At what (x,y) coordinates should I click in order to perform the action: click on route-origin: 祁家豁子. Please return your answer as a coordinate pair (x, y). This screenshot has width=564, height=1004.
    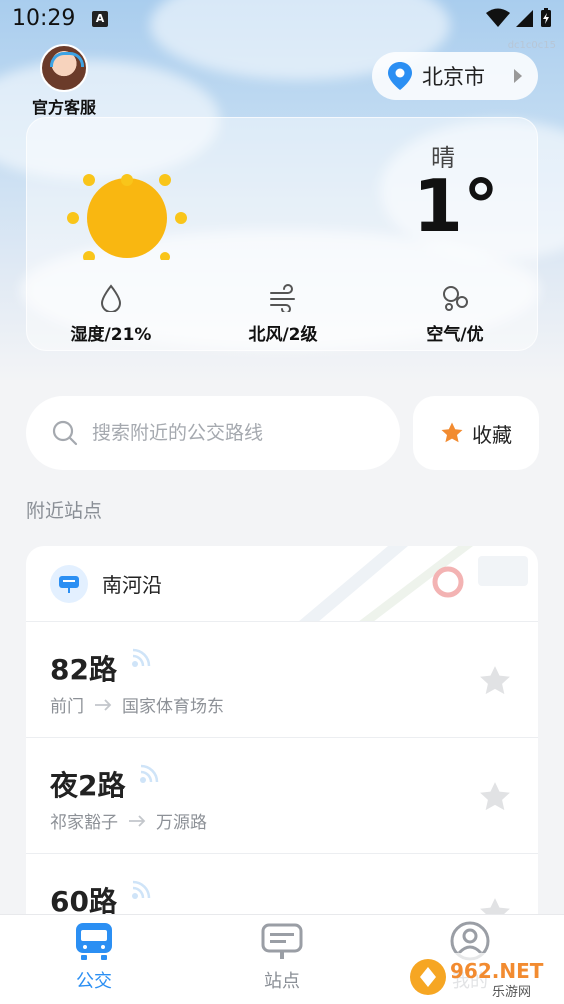
    Looking at the image, I should click on (84, 823).